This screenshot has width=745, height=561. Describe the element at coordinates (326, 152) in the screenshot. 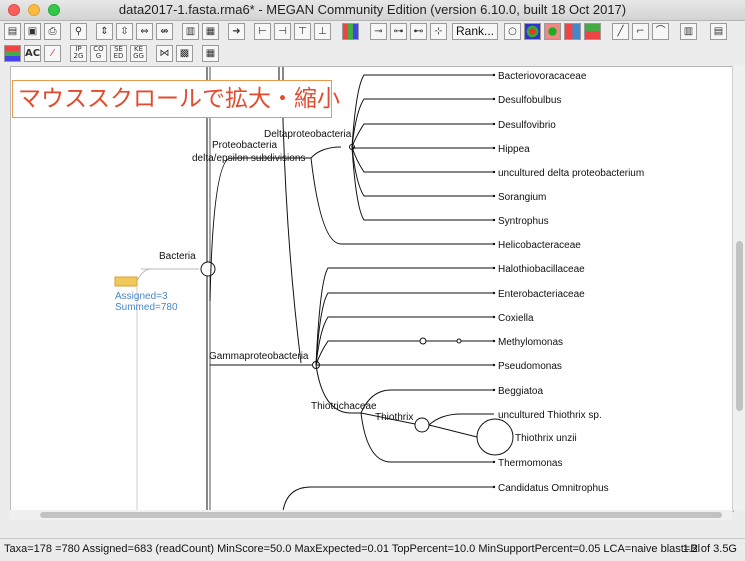

I see `deltaproteo-edge` at that location.